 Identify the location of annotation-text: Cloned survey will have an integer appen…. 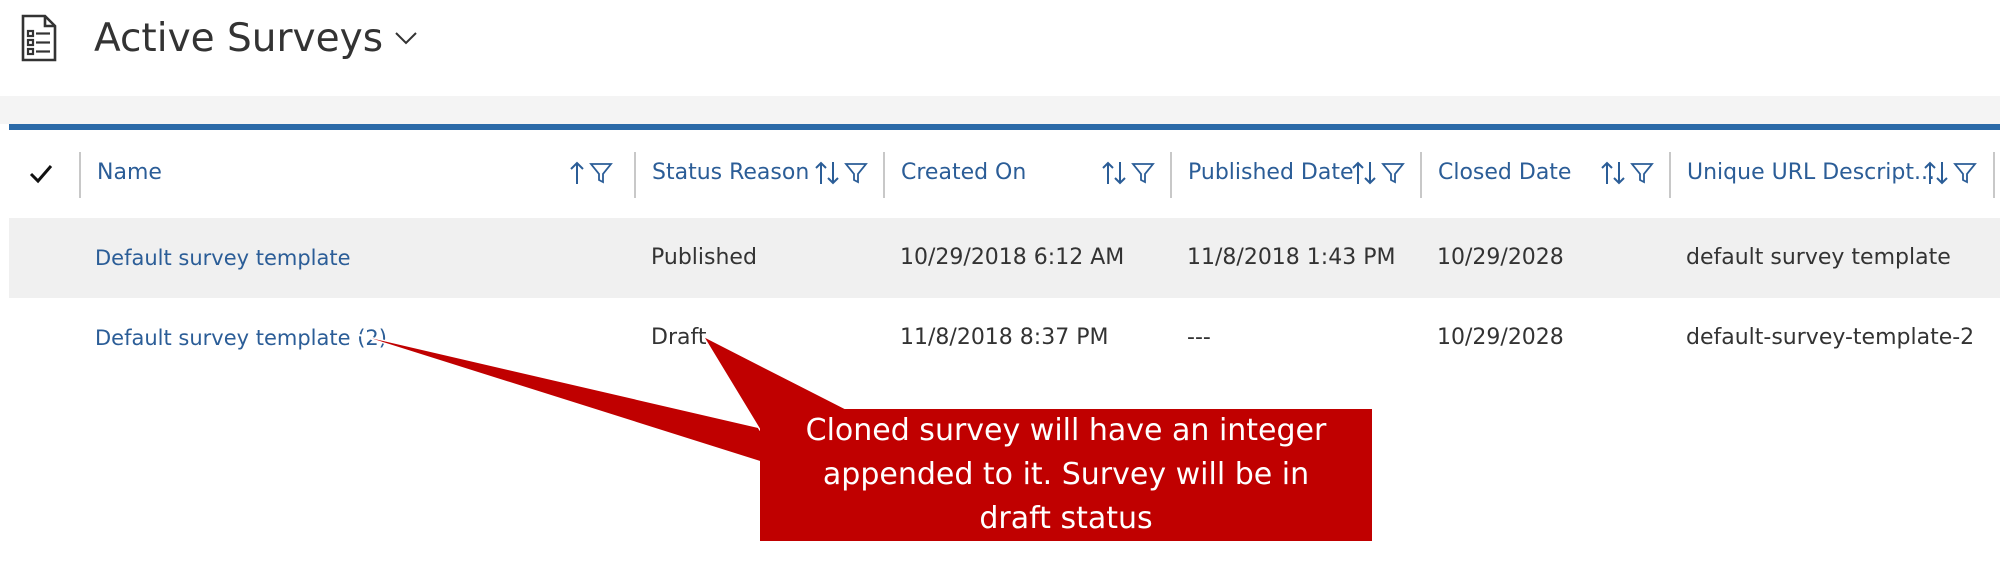
(1066, 474).